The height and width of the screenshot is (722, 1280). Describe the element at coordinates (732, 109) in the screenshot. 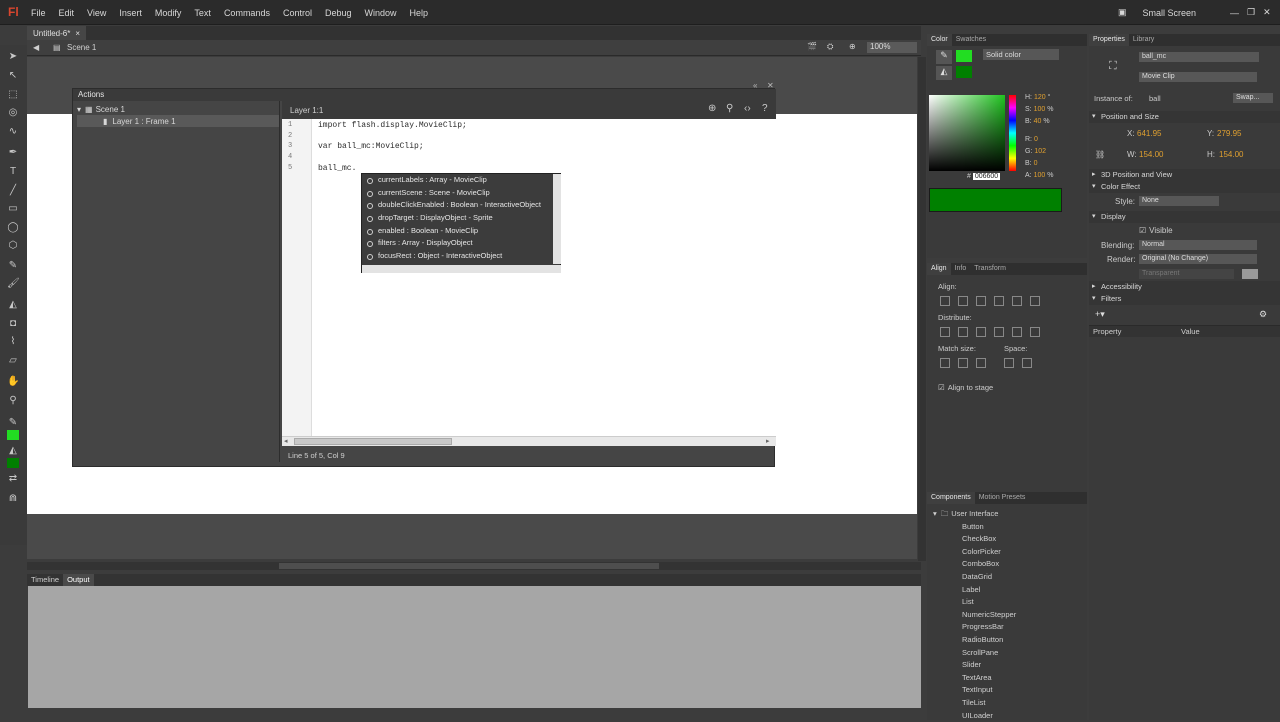

I see `find-icon: ⚲` at that location.